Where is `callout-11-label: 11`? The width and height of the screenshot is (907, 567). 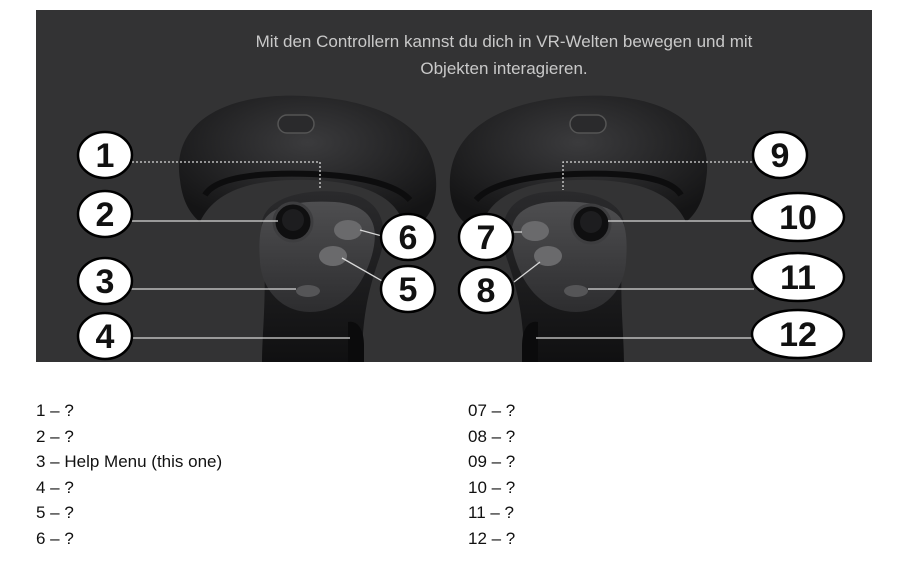
callout-11-label: 11 is located at coordinates (798, 278).